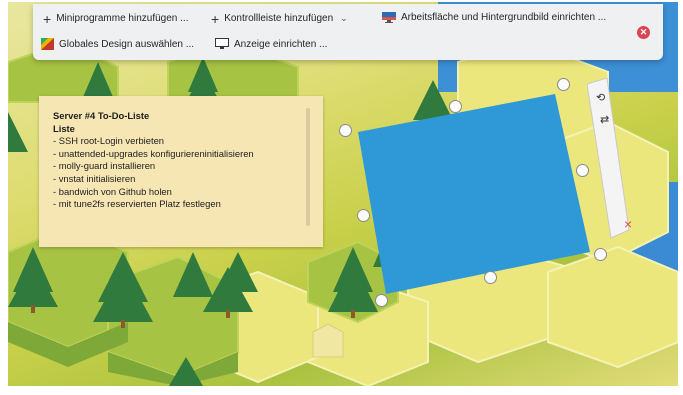 The width and height of the screenshot is (683, 395). Describe the element at coordinates (643, 32) in the screenshot. I see `close-icon: ✕` at that location.